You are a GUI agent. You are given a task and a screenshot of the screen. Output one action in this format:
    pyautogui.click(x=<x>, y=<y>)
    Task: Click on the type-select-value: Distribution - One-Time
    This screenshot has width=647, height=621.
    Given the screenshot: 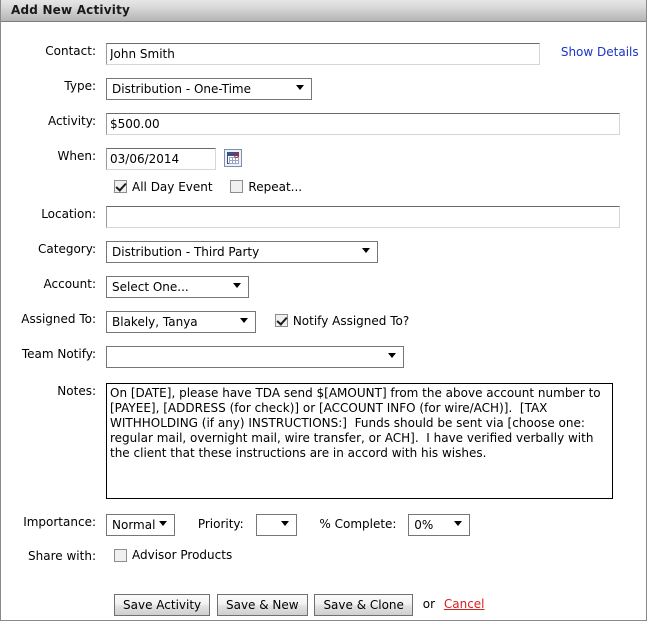 What is the action you would take?
    pyautogui.click(x=181, y=89)
    